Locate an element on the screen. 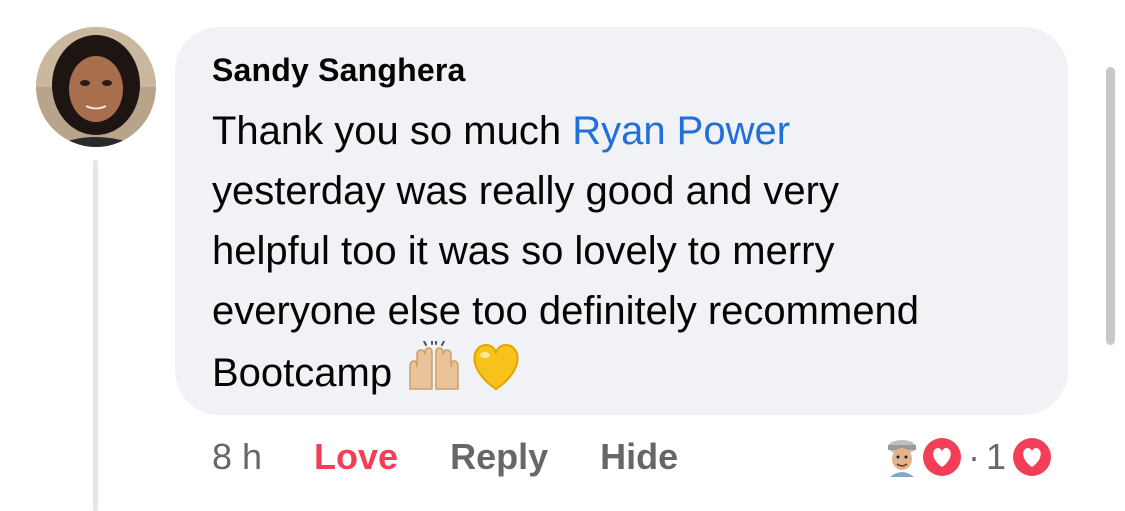  raising-hands-emoji is located at coordinates (434, 375).